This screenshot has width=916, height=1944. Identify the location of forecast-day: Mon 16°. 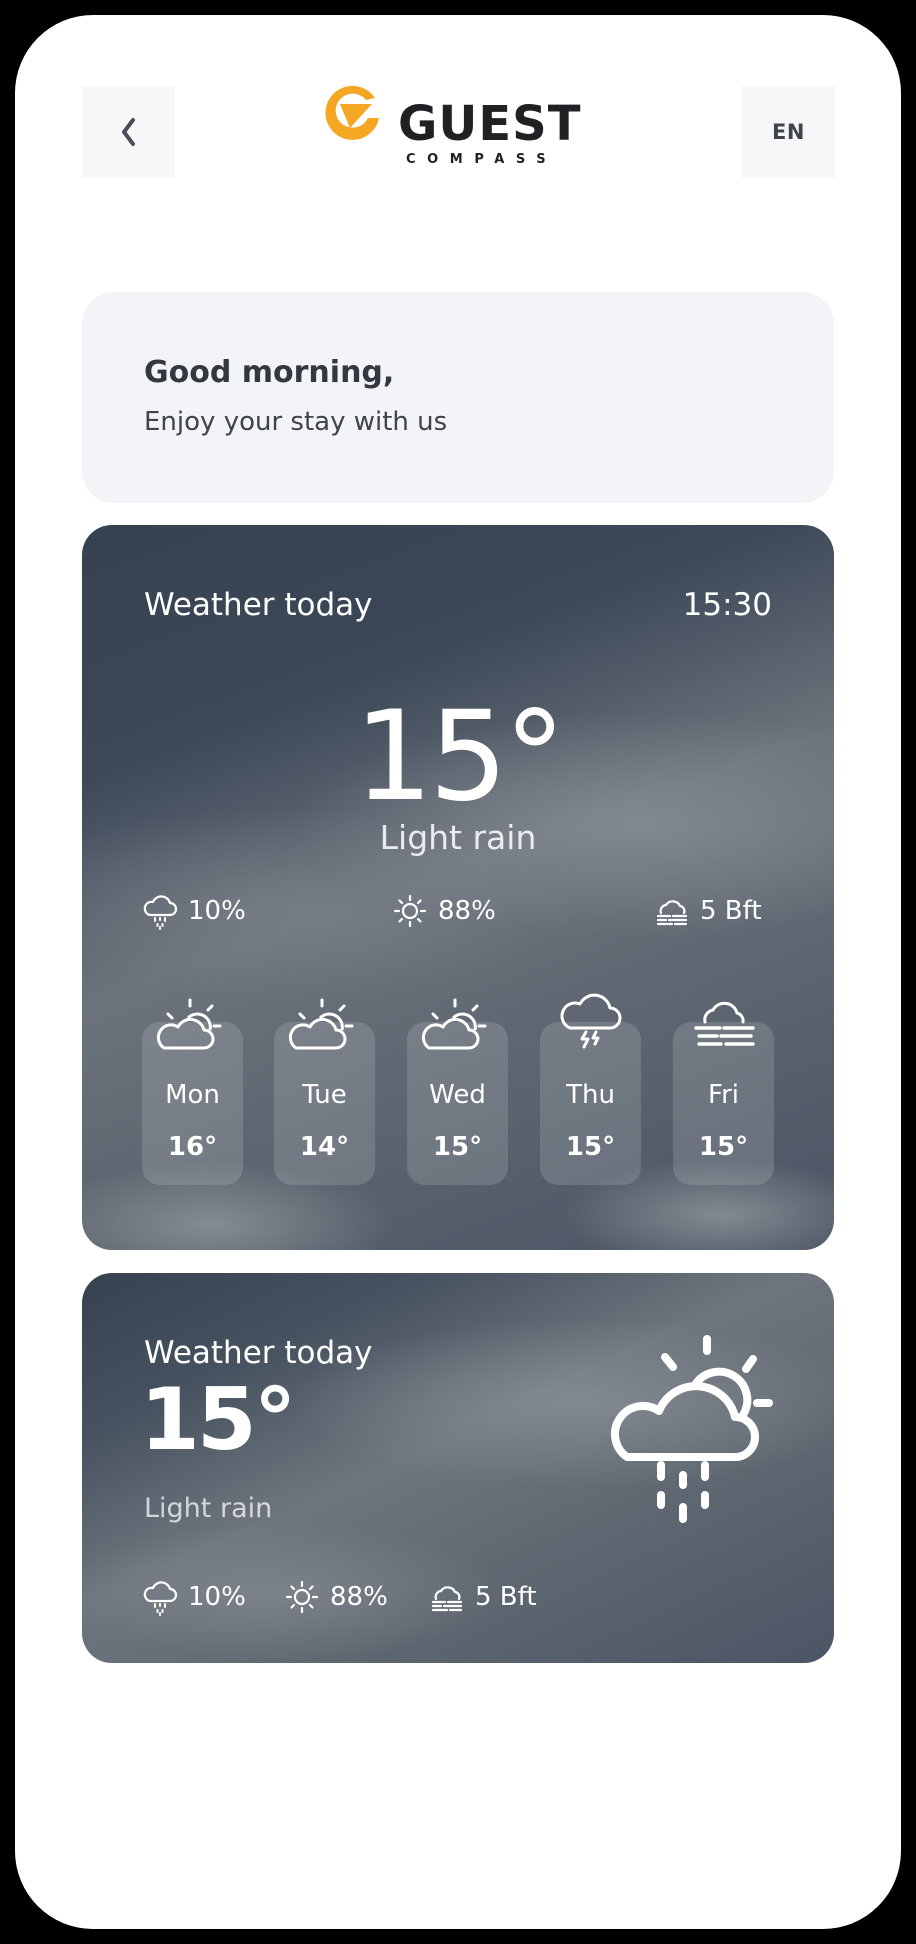
(192, 1103).